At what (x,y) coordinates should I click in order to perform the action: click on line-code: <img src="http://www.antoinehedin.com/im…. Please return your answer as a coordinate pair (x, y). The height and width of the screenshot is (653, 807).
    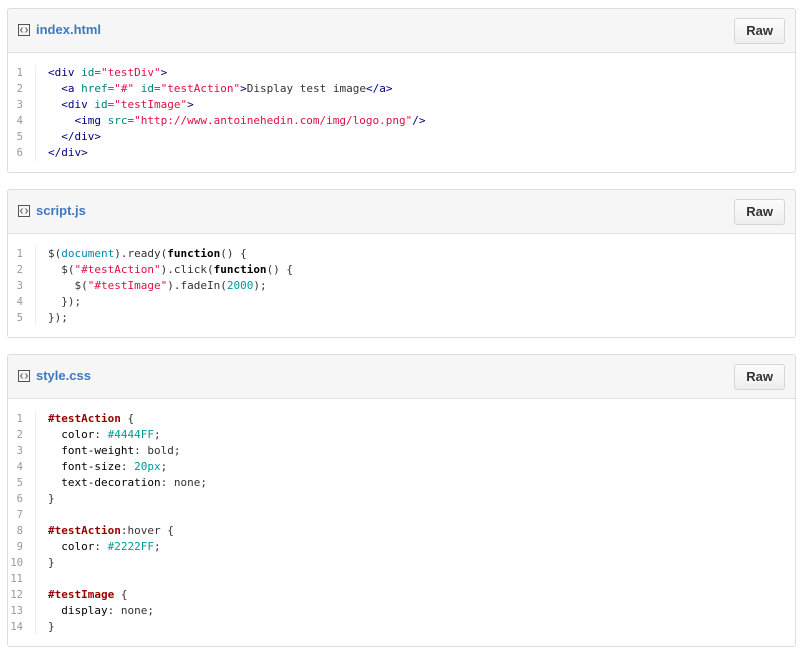
    Looking at the image, I should click on (231, 121).